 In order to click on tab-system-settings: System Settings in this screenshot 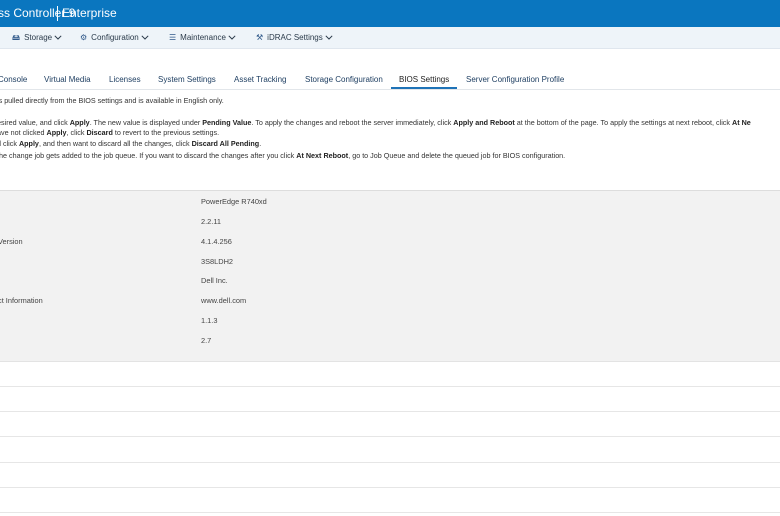, I will do `click(187, 78)`.